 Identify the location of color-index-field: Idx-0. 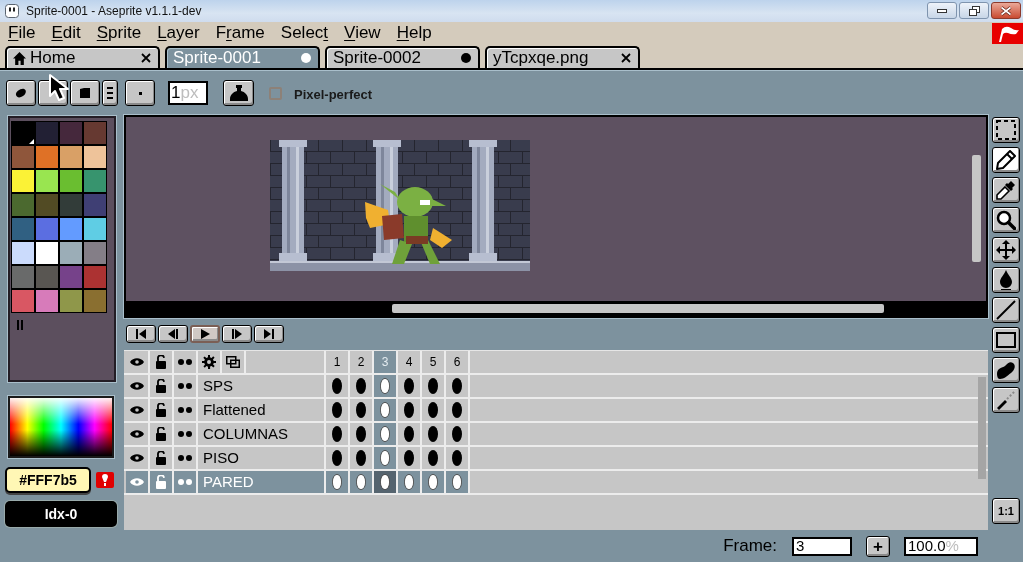
(61, 514).